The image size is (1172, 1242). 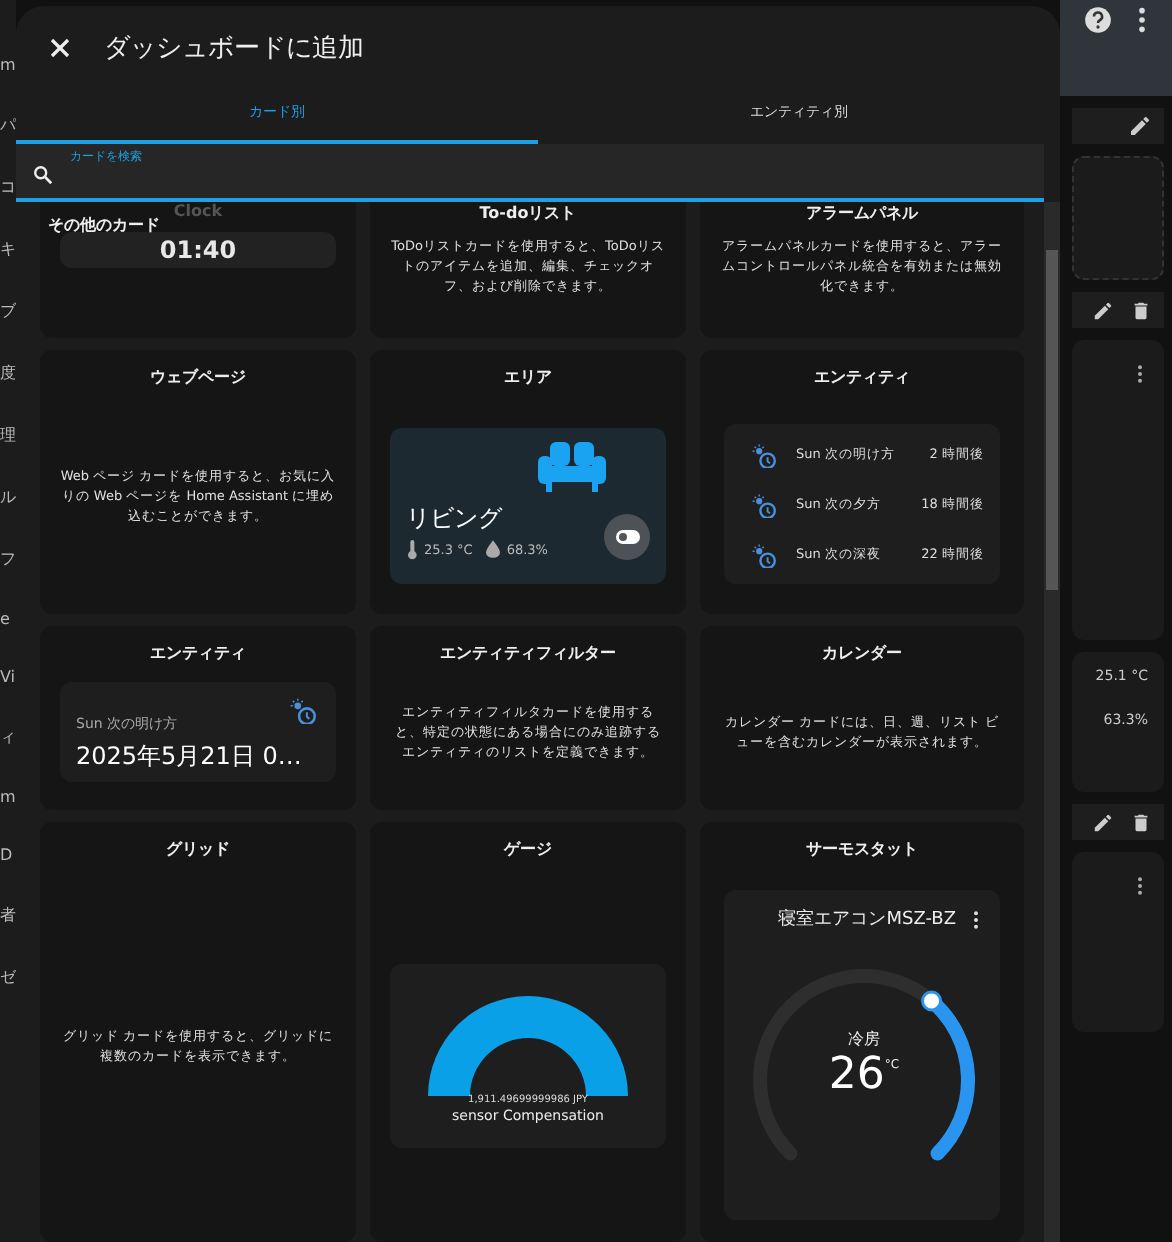 I want to click on water-drop-icon, so click(x=493, y=549).